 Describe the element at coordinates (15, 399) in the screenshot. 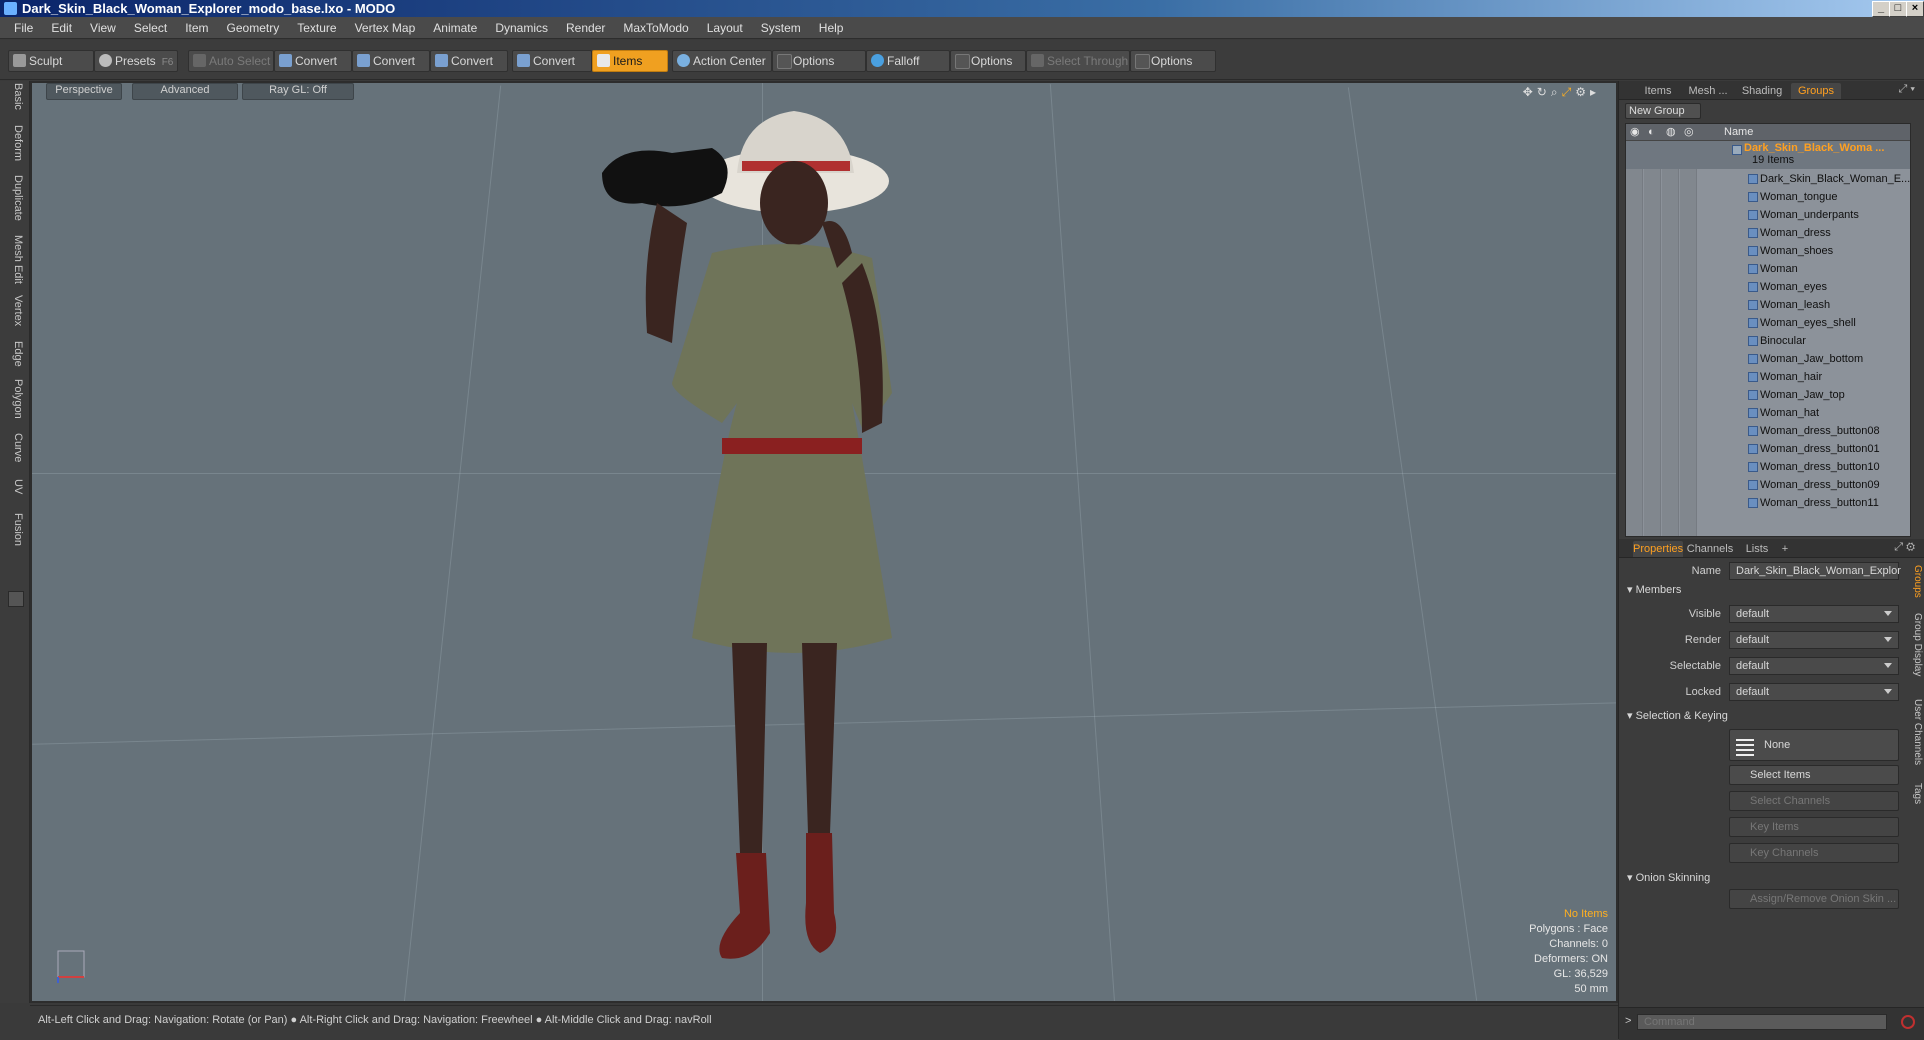

I see `tab-polygon: Polygon` at that location.